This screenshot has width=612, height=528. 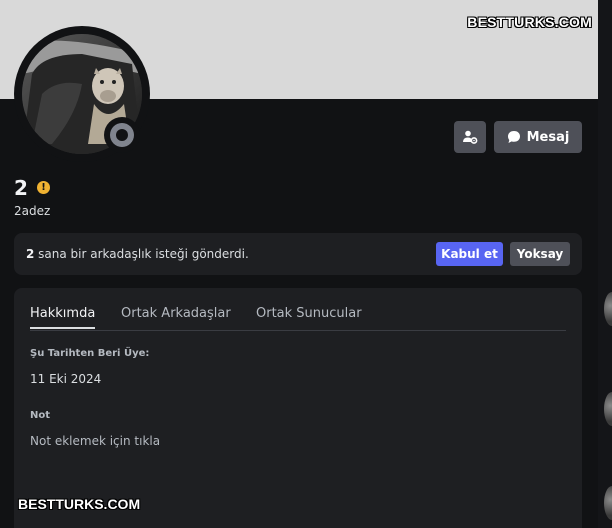 What do you see at coordinates (21, 188) in the screenshot?
I see `display-name: 2` at bounding box center [21, 188].